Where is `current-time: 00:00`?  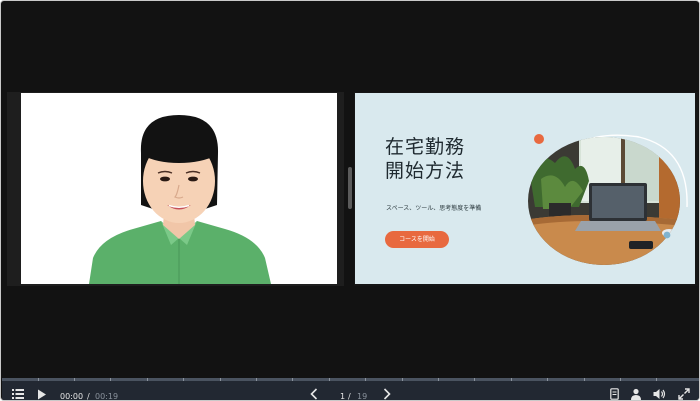
current-time: 00:00 is located at coordinates (72, 396).